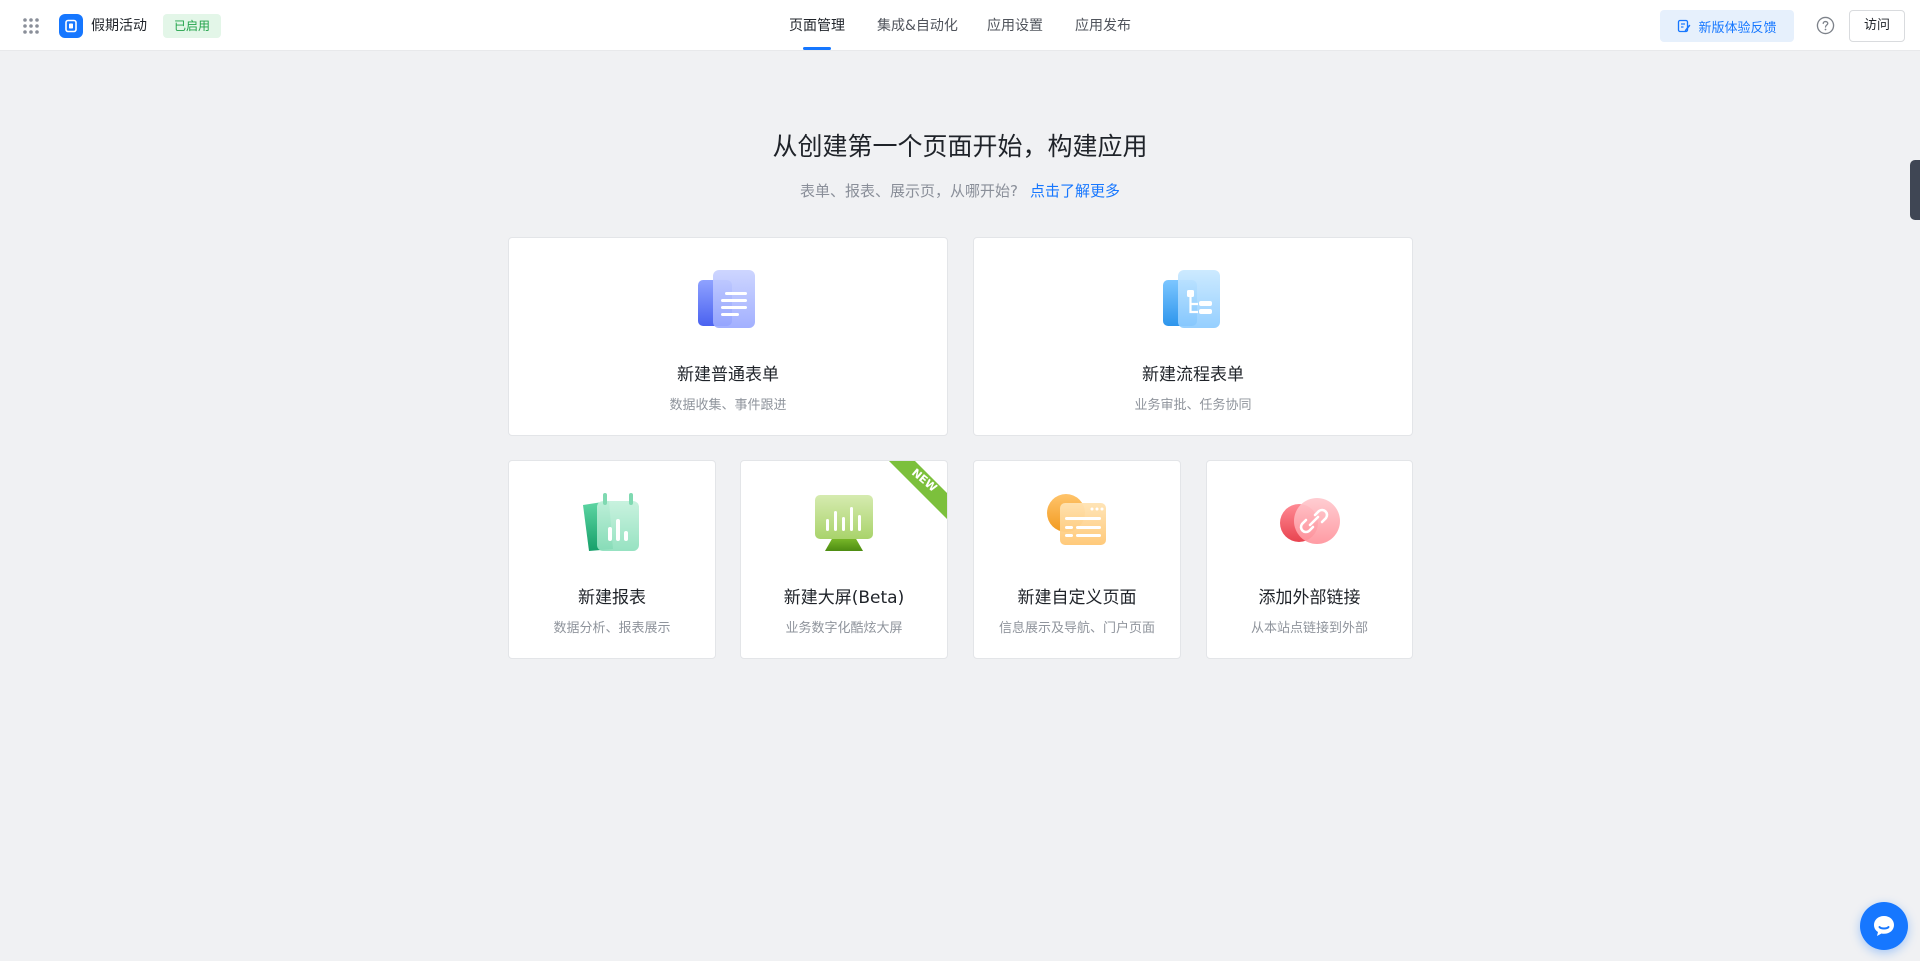  What do you see at coordinates (844, 628) in the screenshot?
I see `card-desc: 业务数字化酷炫大屏` at bounding box center [844, 628].